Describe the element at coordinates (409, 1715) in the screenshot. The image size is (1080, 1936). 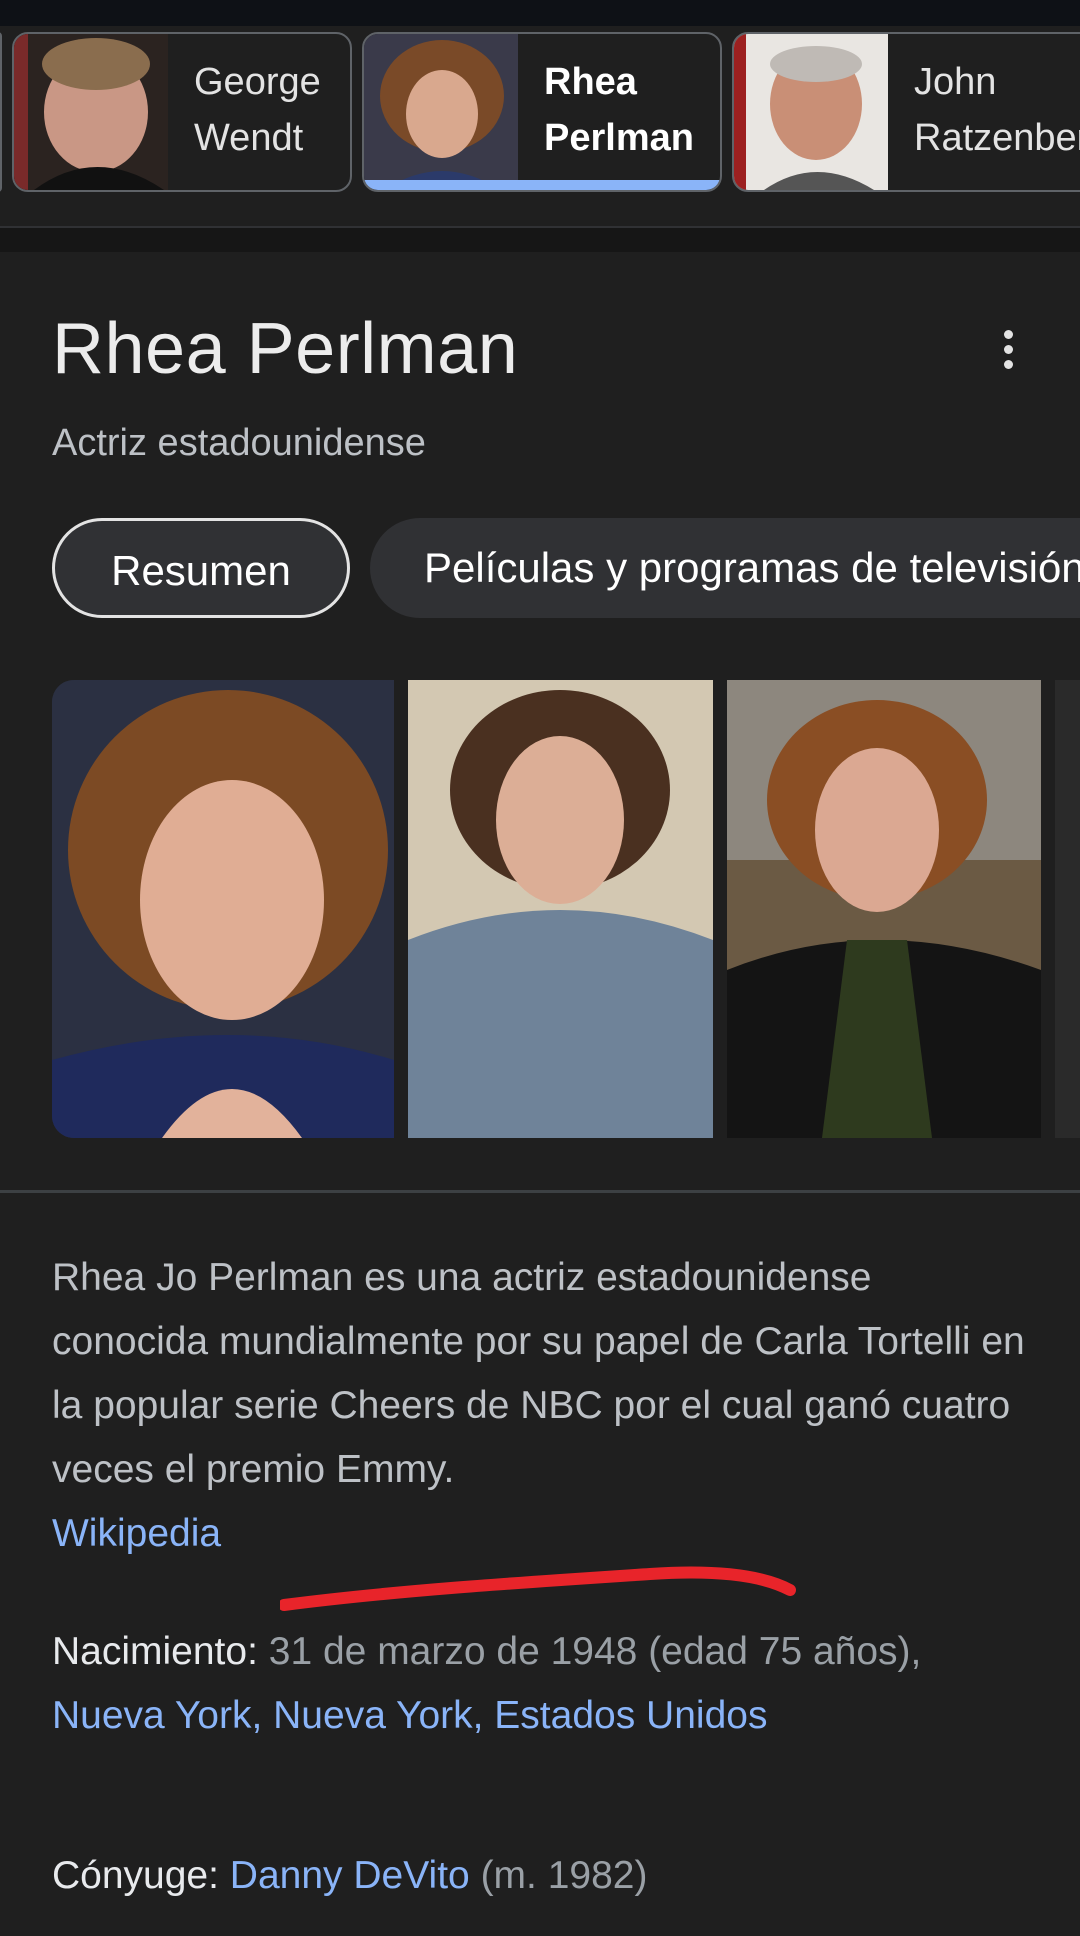
I see `birthplace-link: Nueva York, Nueva York, Estados Unidos` at that location.